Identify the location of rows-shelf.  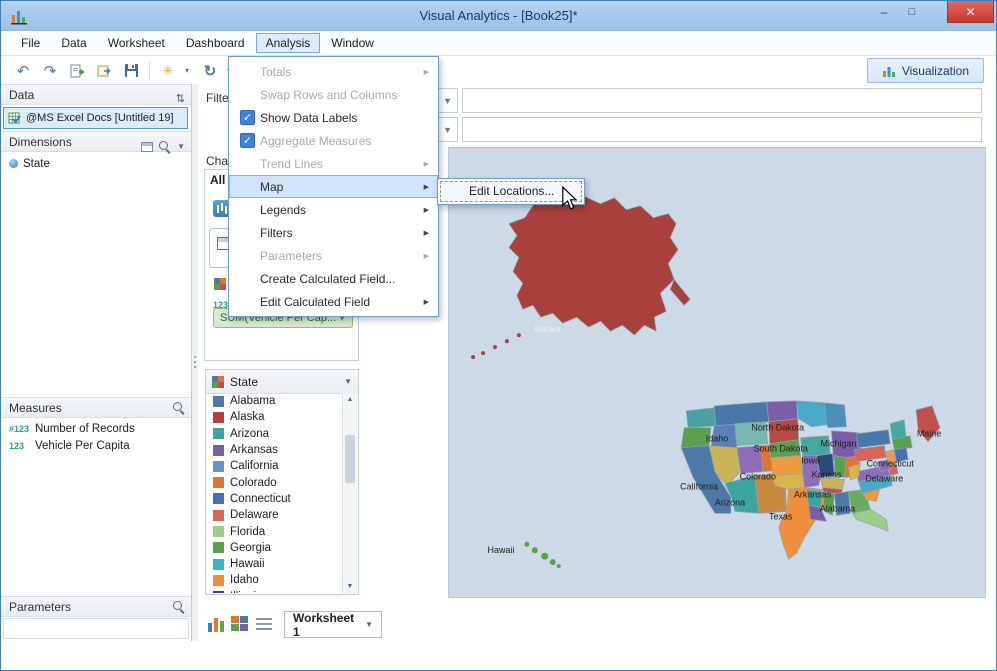
(722, 129).